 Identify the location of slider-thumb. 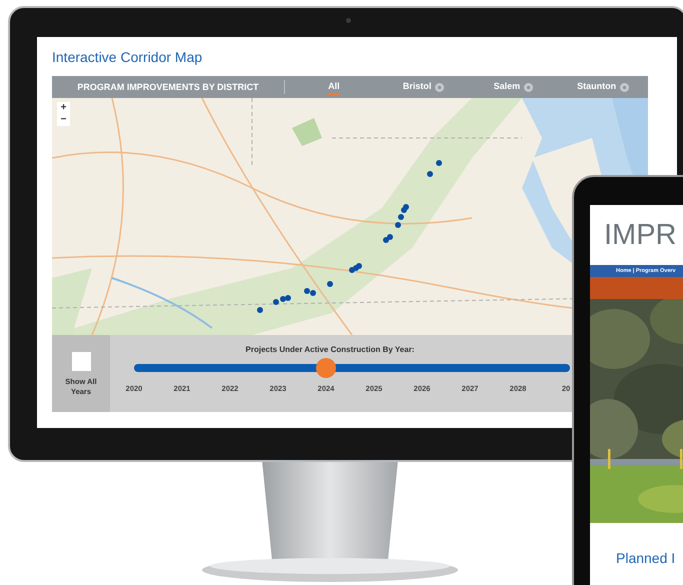
(326, 368).